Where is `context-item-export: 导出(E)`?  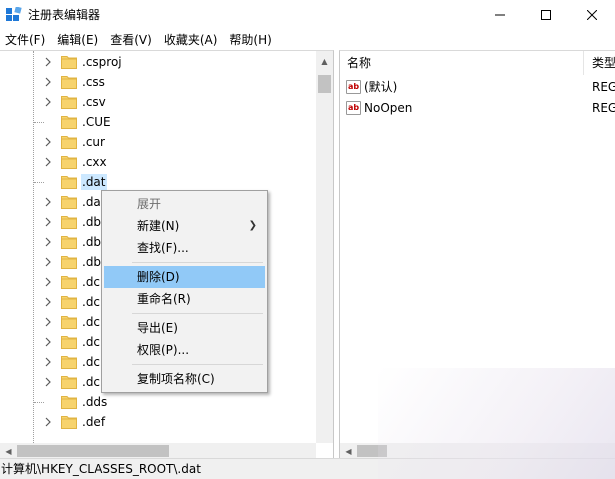
context-item-export: 导出(E) is located at coordinates (184, 328).